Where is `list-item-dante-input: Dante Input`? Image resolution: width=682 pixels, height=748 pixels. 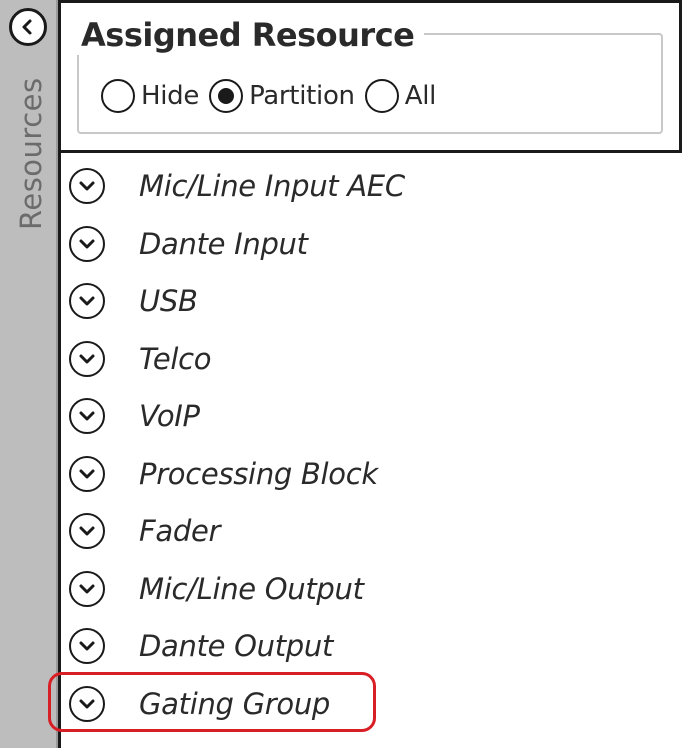 list-item-dante-input: Dante Input is located at coordinates (188, 244).